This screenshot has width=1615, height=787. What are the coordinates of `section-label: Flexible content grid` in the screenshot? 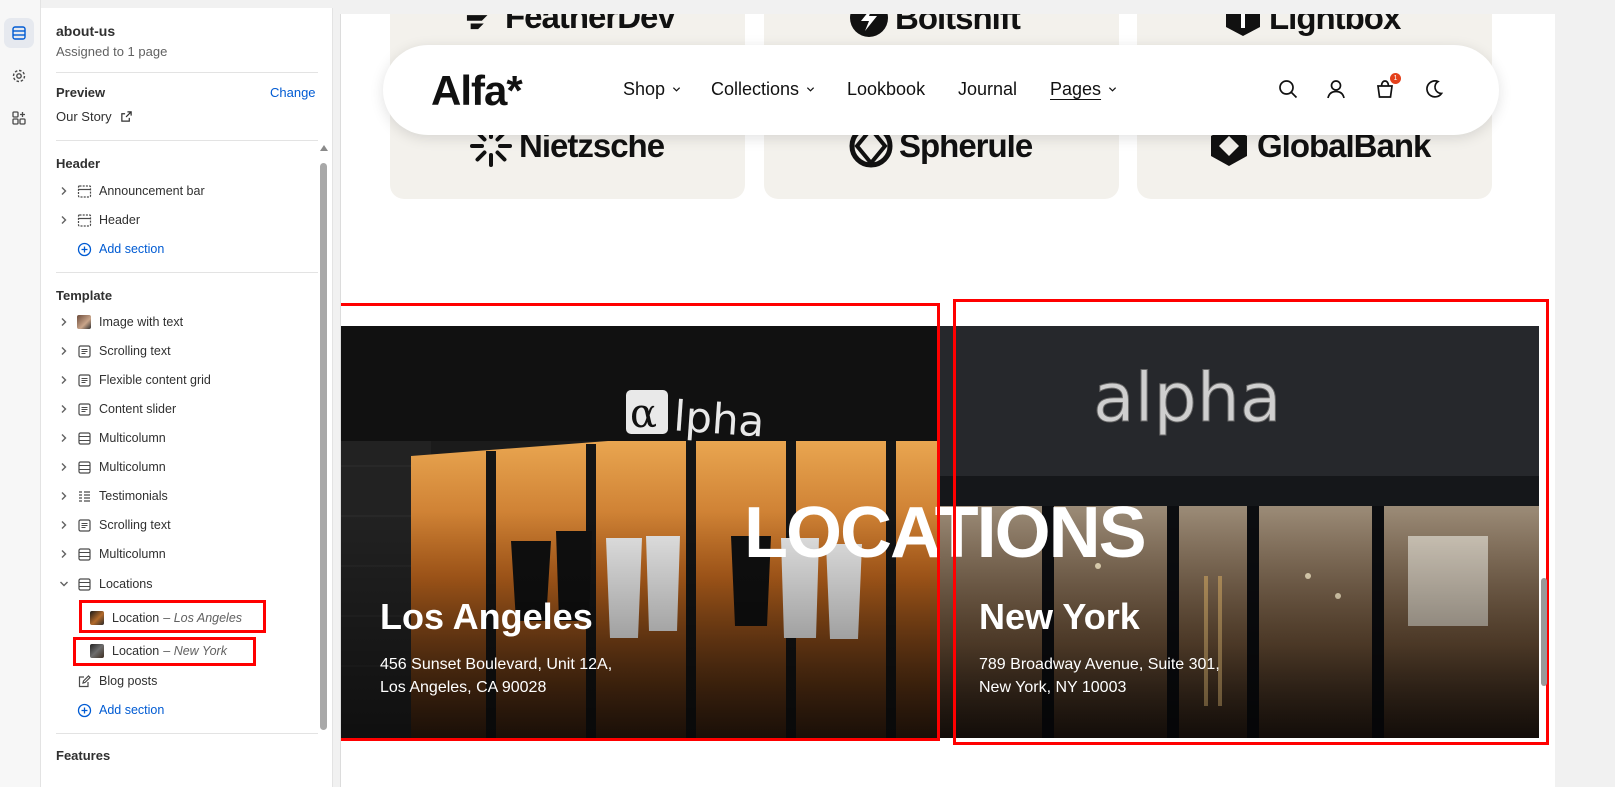 It's located at (155, 380).